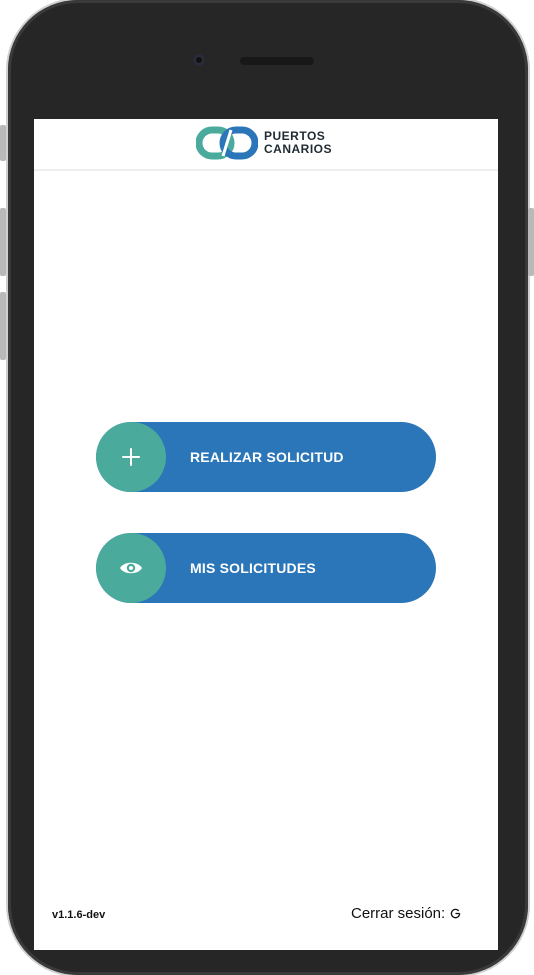 The height and width of the screenshot is (975, 534). Describe the element at coordinates (531, 242) in the screenshot. I see `phone-power-button` at that location.